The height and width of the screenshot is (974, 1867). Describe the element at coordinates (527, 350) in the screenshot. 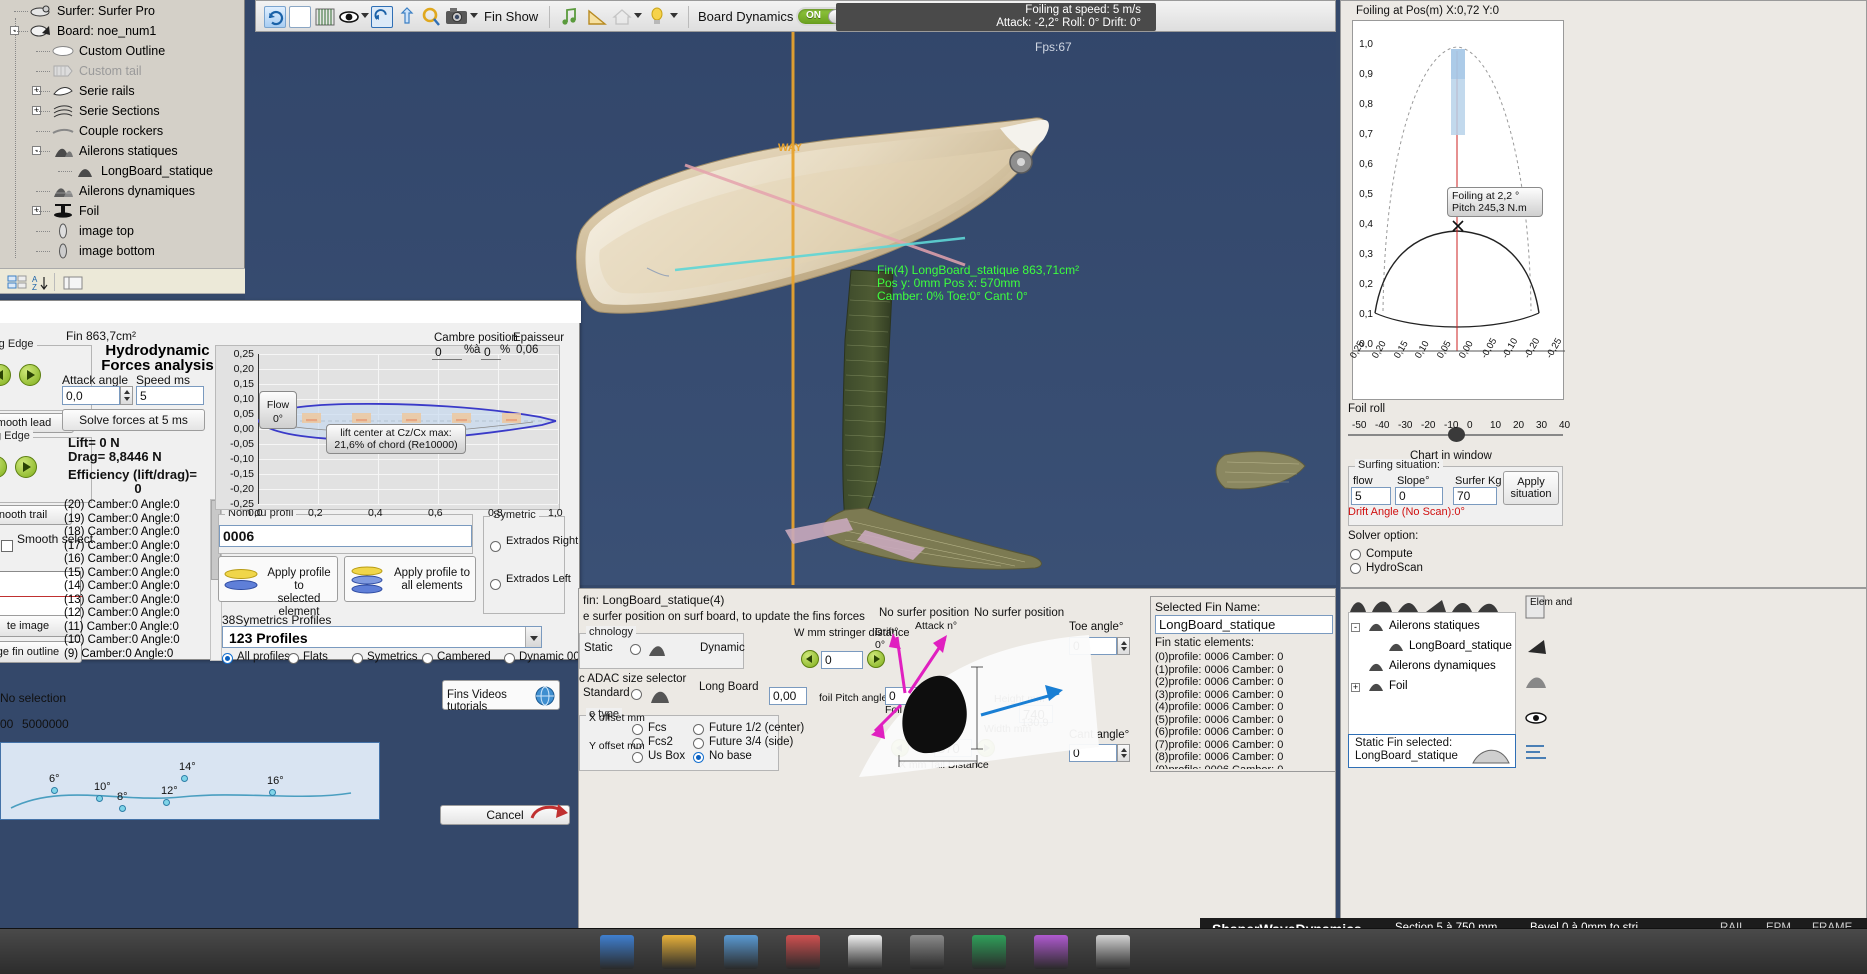

I see `epaisseur-value: 0,06` at that location.